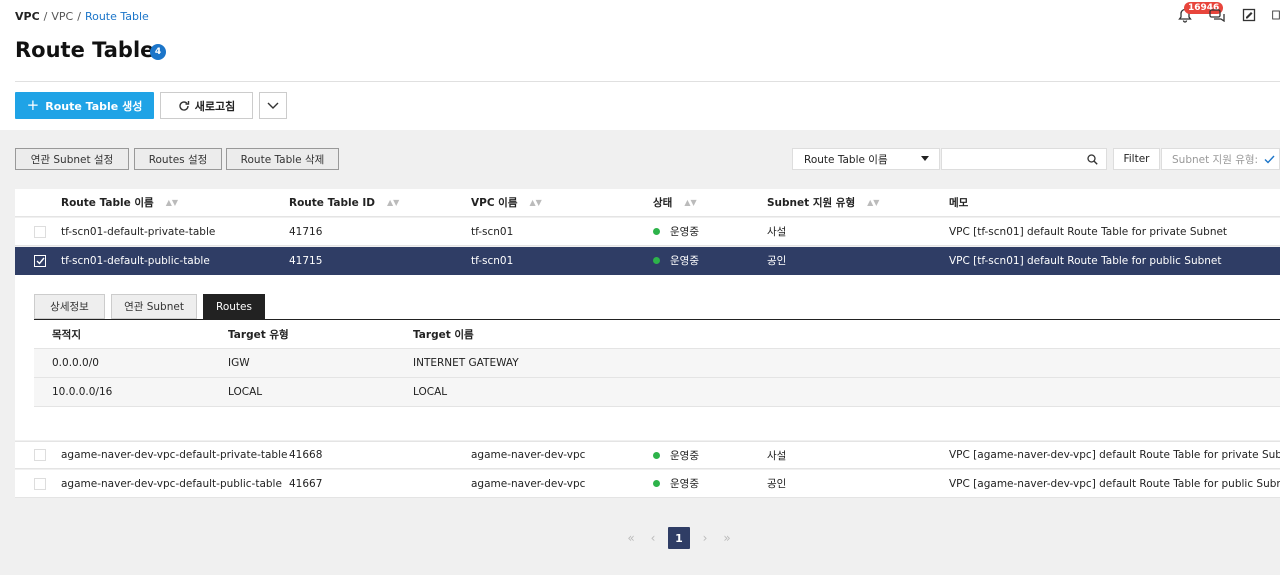 This screenshot has height=575, width=1280. I want to click on bell-icon: 16946, so click(1200, 13).